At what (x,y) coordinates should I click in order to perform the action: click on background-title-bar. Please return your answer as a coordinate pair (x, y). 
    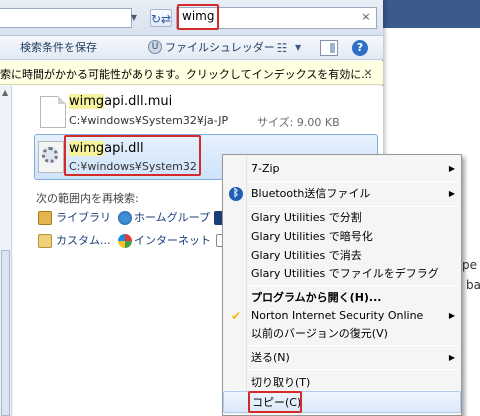
    Looking at the image, I should click on (425, 14).